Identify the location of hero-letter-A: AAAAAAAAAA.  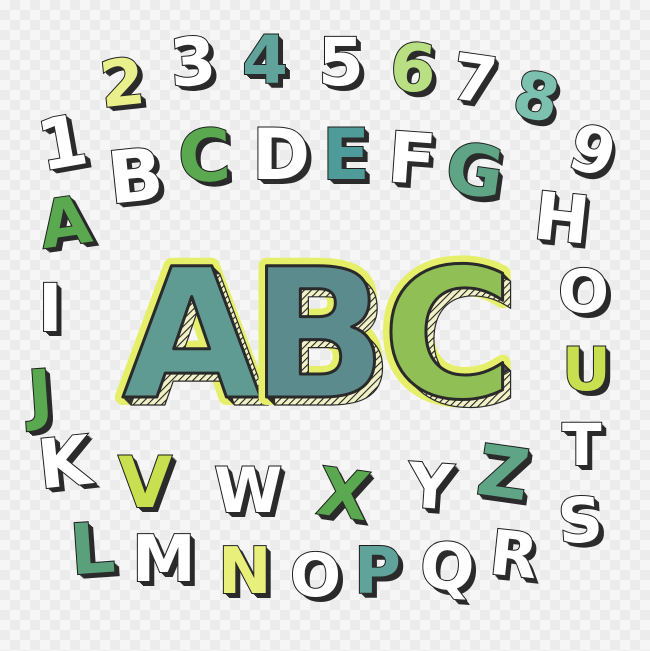
(192, 325).